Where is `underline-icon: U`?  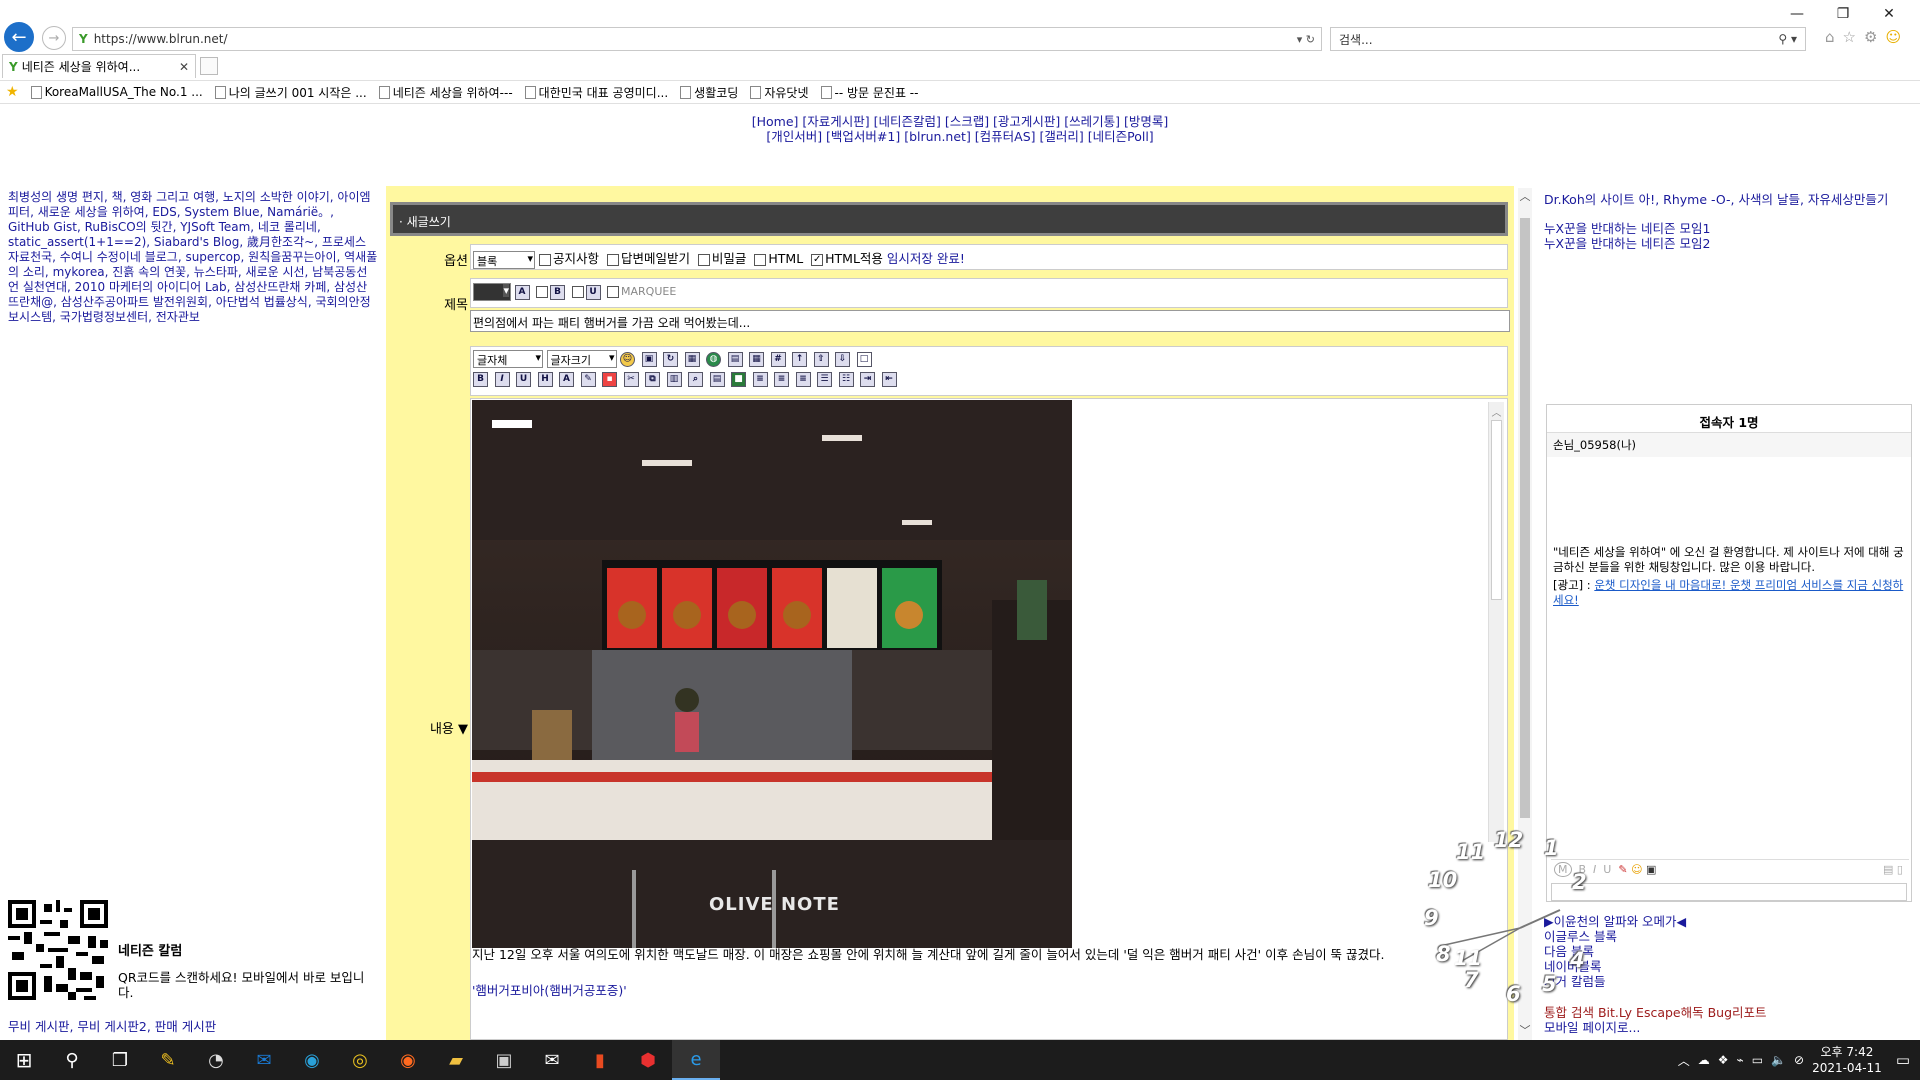 underline-icon: U is located at coordinates (523, 379).